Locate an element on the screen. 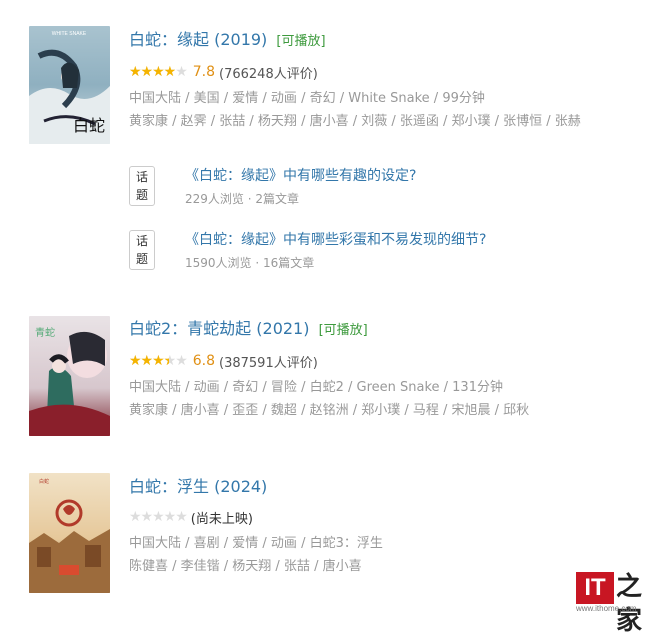  movie-title-line: 白蛇：缘起 (2019) [可播放] is located at coordinates (389, 41).